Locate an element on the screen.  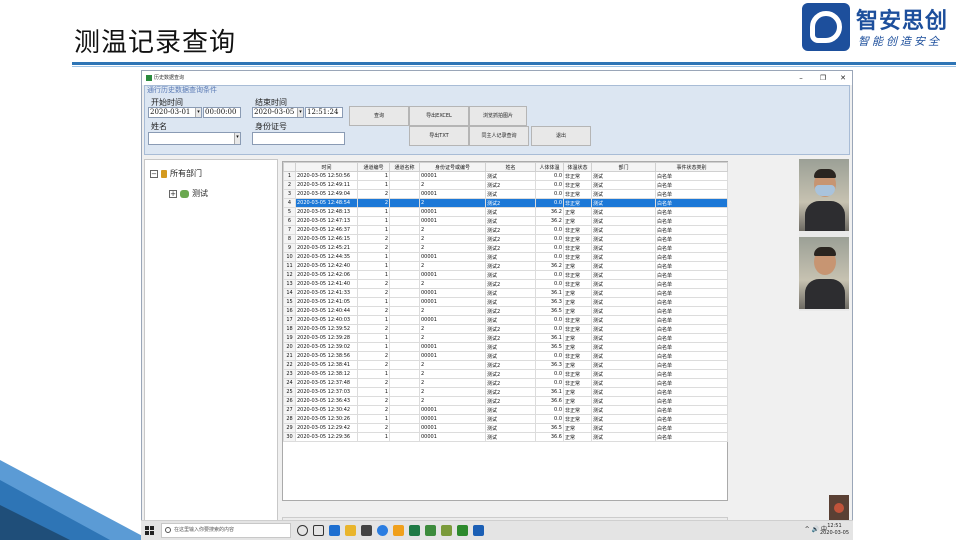
table-cell: 2020-03-05 12:46:15 is located at coordinates (326, 239).